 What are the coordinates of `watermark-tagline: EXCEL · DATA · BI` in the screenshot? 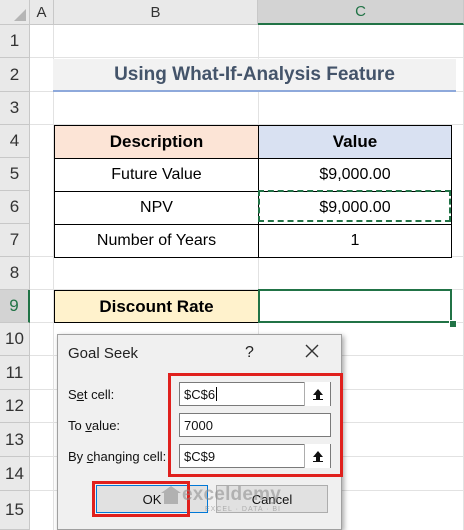 It's located at (243, 509).